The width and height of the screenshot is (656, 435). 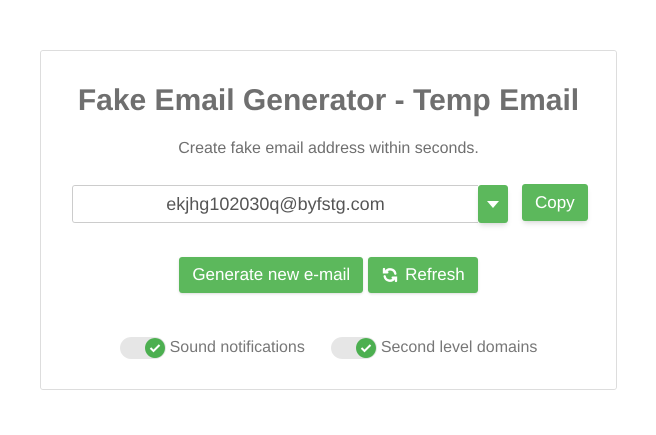 I want to click on subtitle: Create fake email address within seconds., so click(x=328, y=149).